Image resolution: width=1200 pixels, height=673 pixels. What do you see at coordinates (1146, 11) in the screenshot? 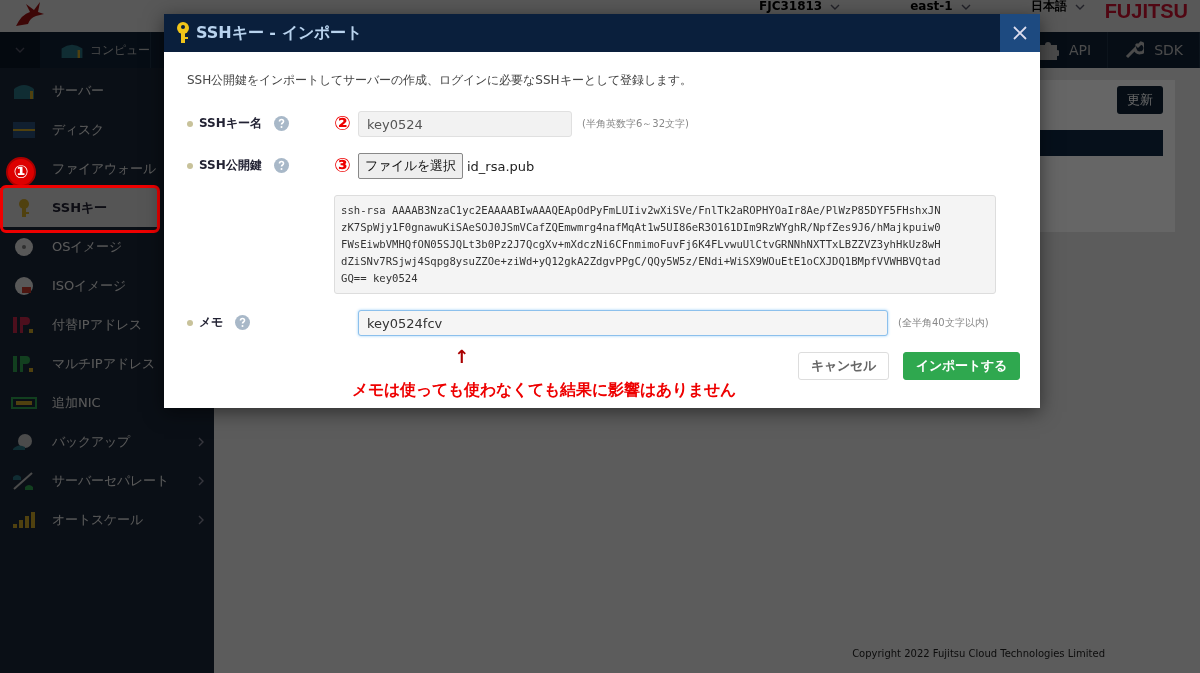
I see `brand-logo: FUJITSU` at bounding box center [1146, 11].